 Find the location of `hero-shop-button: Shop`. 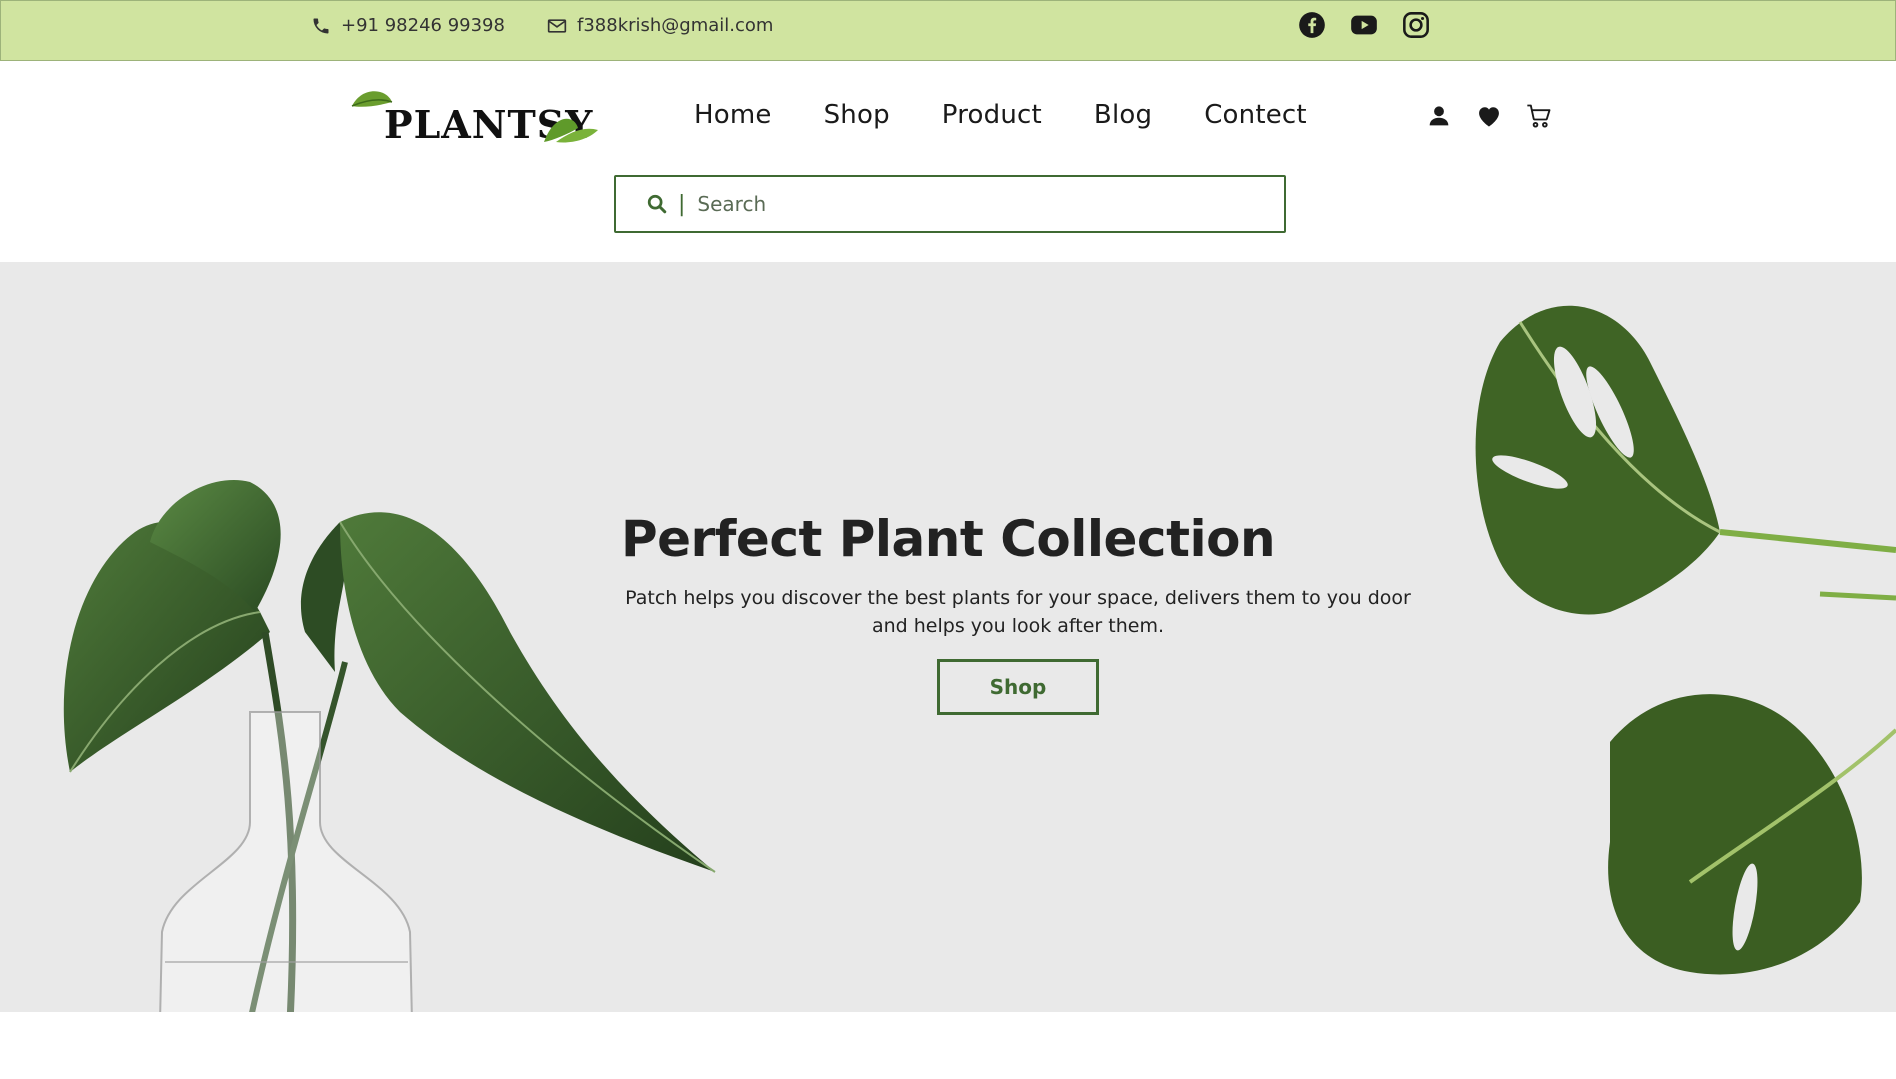

hero-shop-button: Shop is located at coordinates (1018, 687).